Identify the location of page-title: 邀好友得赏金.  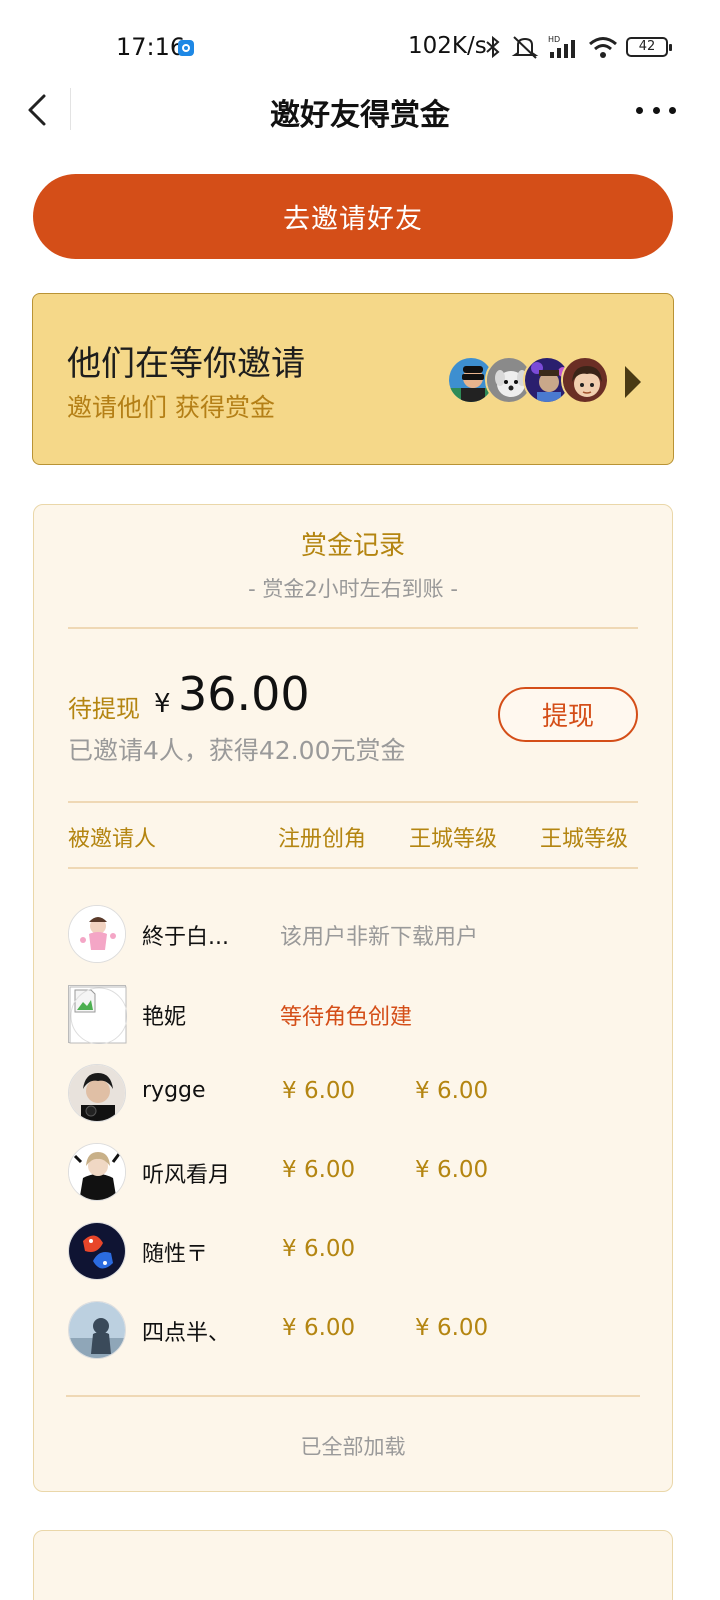
(360, 115).